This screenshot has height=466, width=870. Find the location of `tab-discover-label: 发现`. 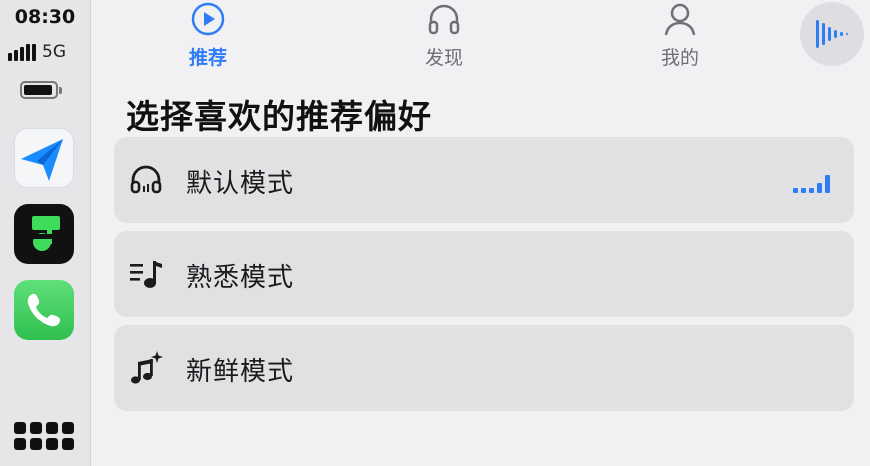

tab-discover-label: 发现 is located at coordinates (443, 58).